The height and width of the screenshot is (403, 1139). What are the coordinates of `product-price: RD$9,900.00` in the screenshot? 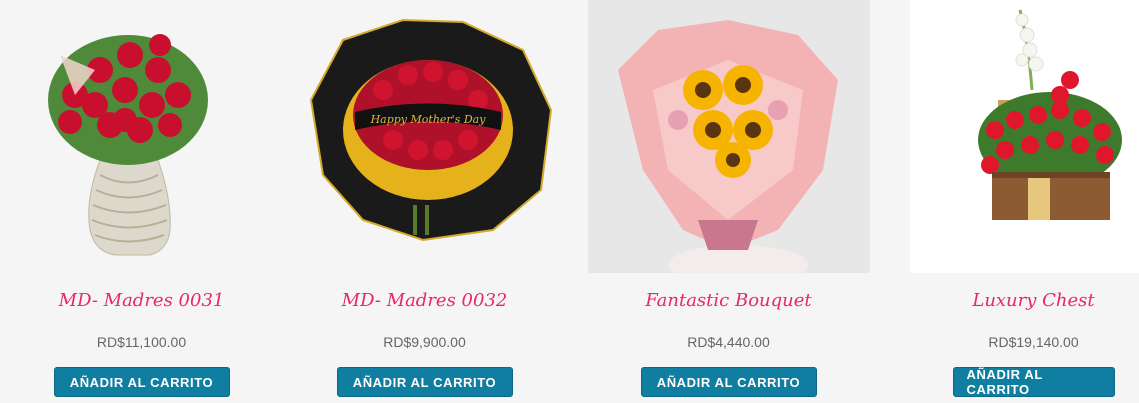 It's located at (424, 342).